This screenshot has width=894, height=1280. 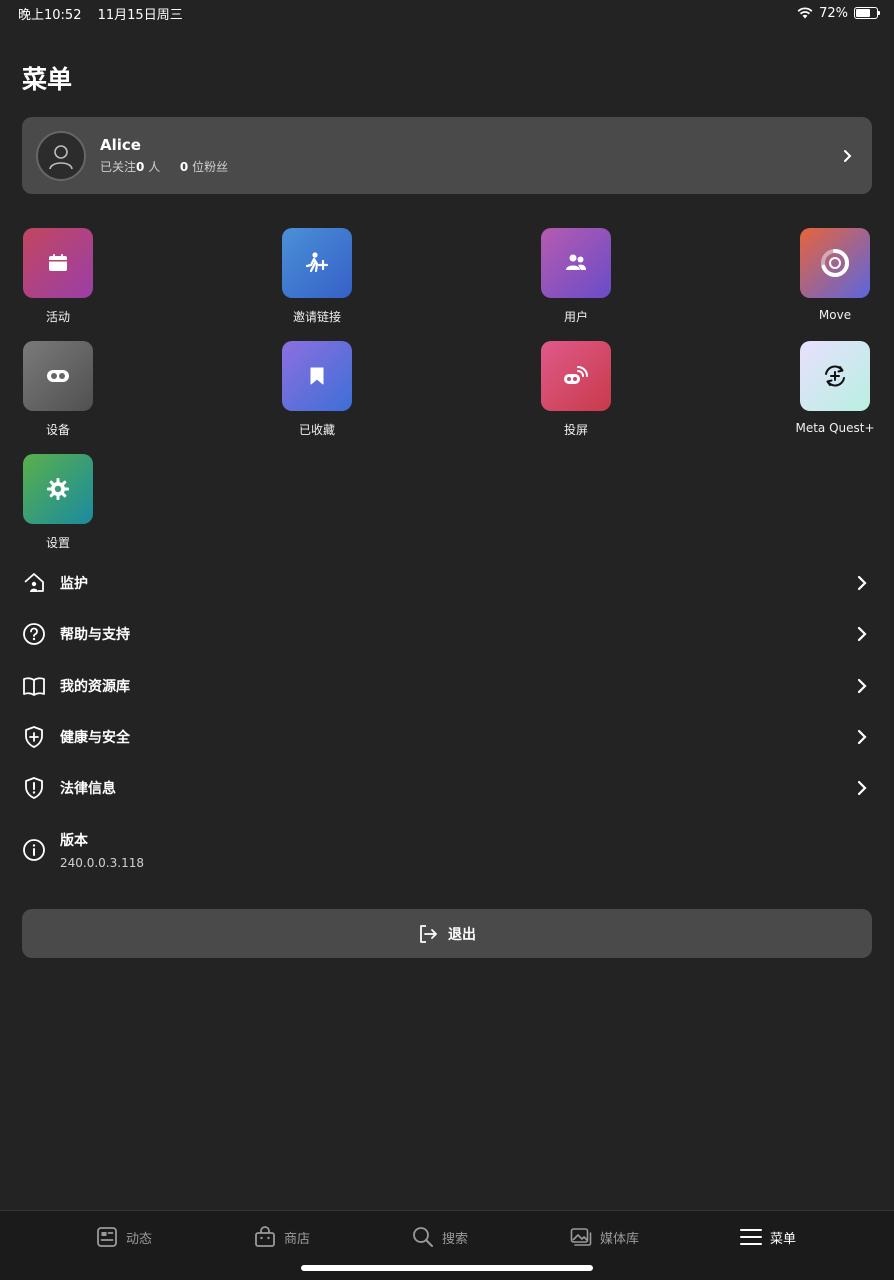 What do you see at coordinates (620, 1239) in the screenshot?
I see `tab-label: 媒体库` at bounding box center [620, 1239].